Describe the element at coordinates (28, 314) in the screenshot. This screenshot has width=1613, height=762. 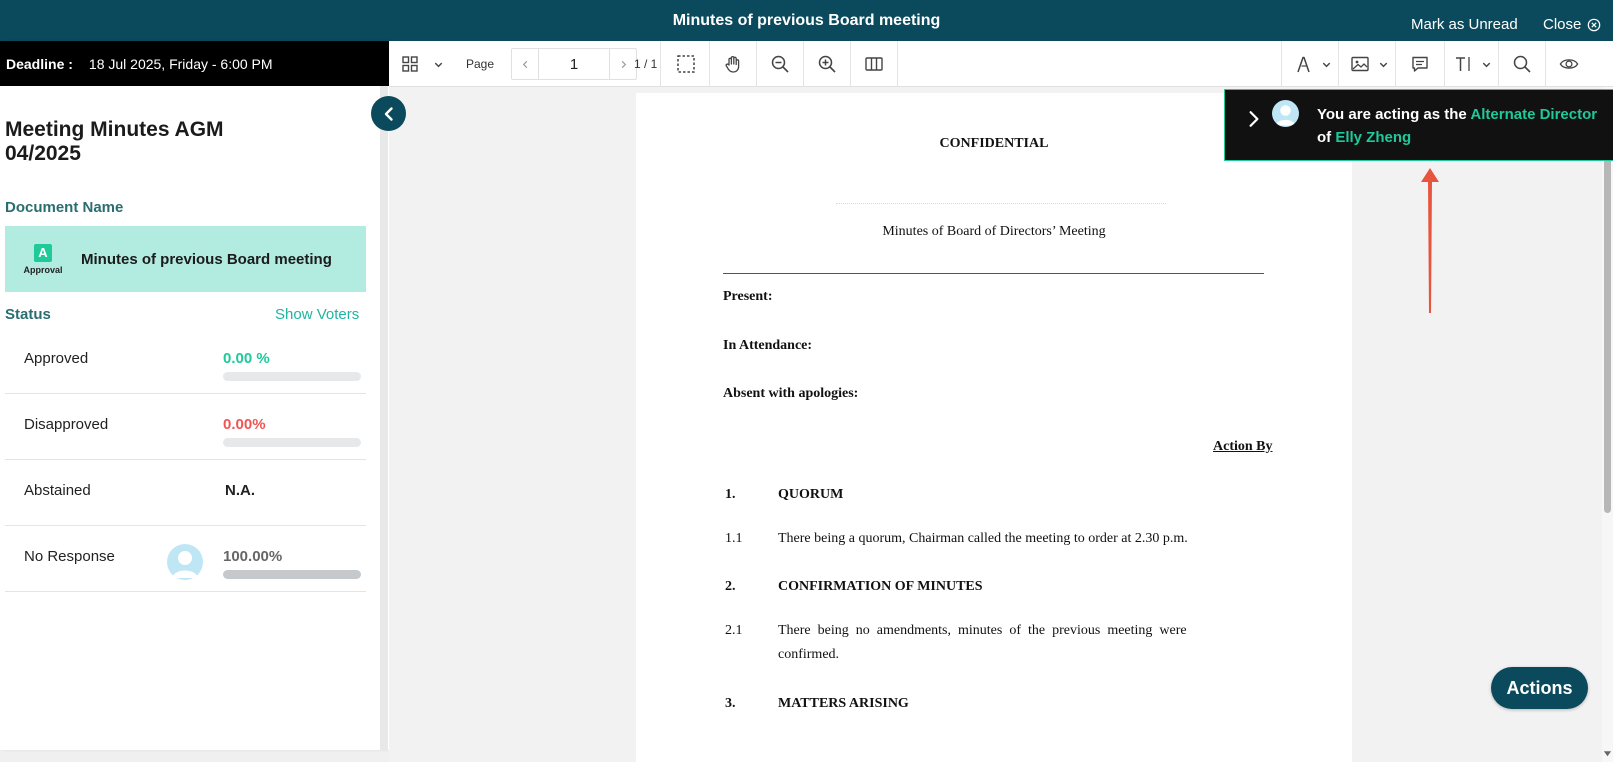
I see `status-label: Status` at that location.